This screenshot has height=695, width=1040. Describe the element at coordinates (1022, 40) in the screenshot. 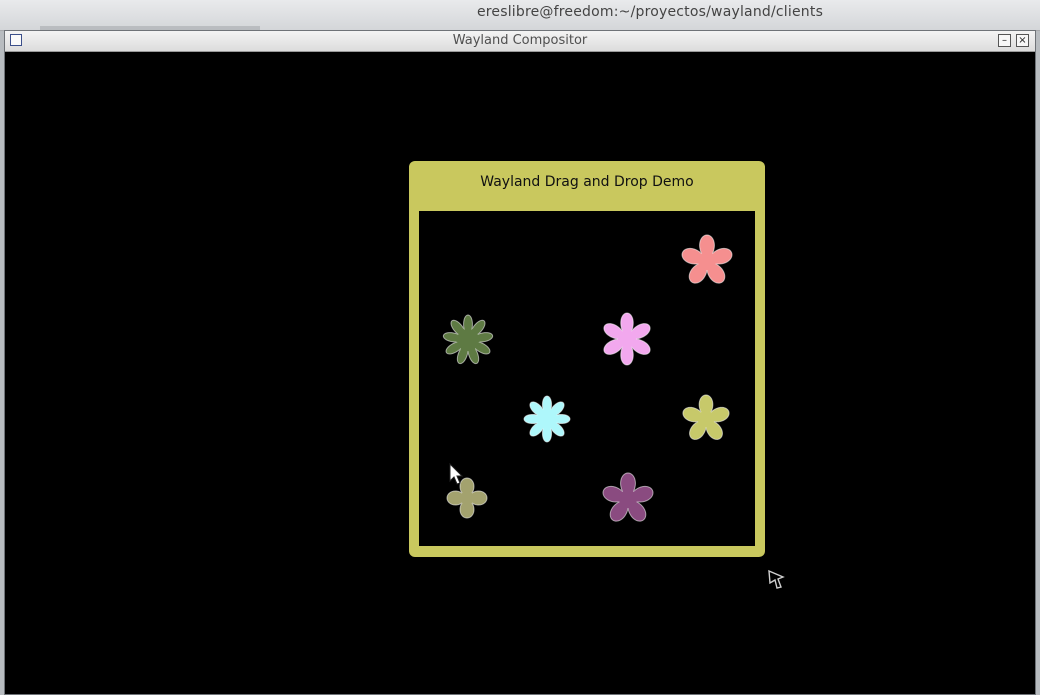

I see `close-button: ×` at that location.